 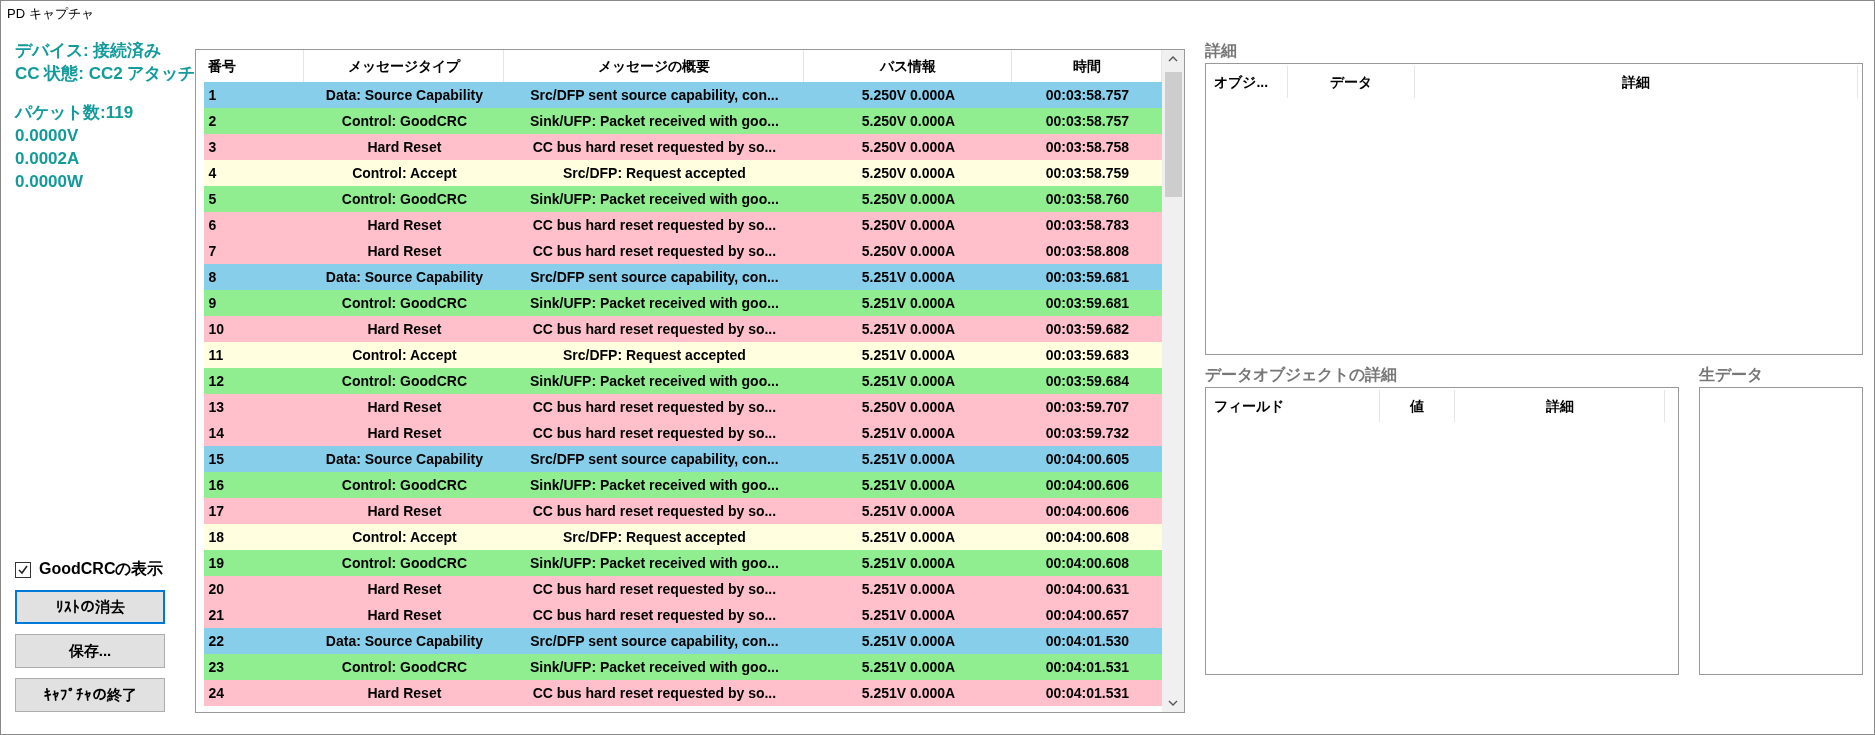 What do you see at coordinates (212, 95) in the screenshot?
I see `table-cell-text: 1` at bounding box center [212, 95].